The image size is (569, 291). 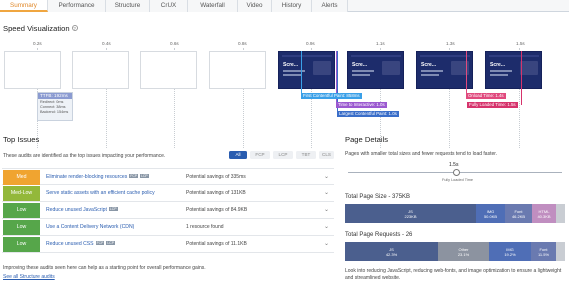 I want to click on page-details-title: Page Details, so click(x=367, y=139).